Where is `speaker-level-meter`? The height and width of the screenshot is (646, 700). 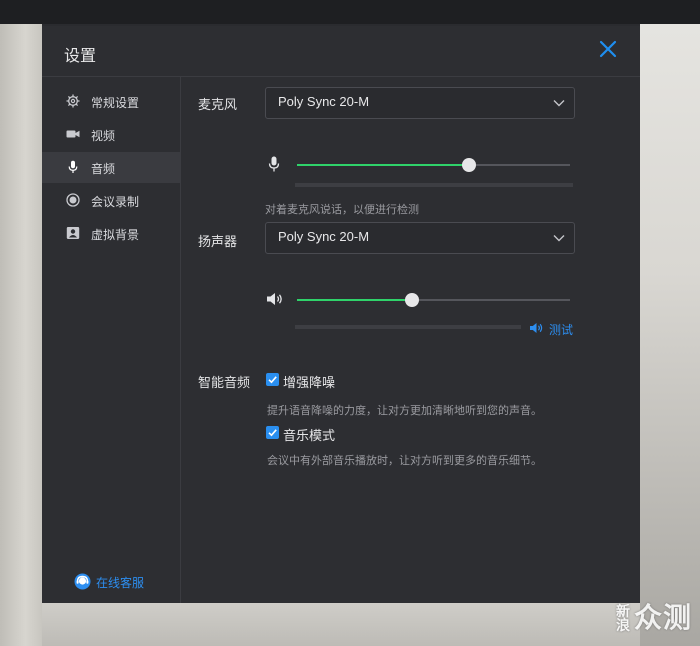
speaker-level-meter is located at coordinates (408, 327).